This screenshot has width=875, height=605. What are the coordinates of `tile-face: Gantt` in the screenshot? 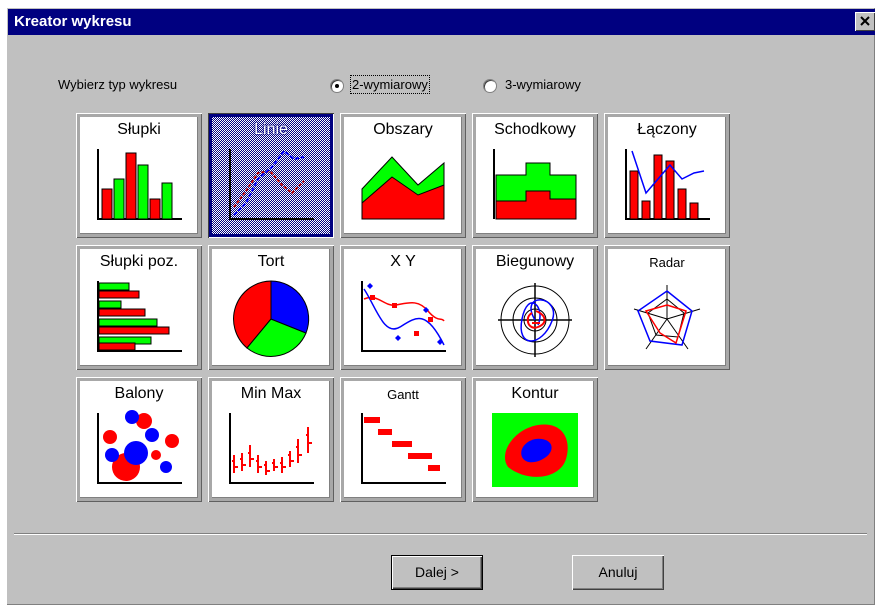 It's located at (403, 439).